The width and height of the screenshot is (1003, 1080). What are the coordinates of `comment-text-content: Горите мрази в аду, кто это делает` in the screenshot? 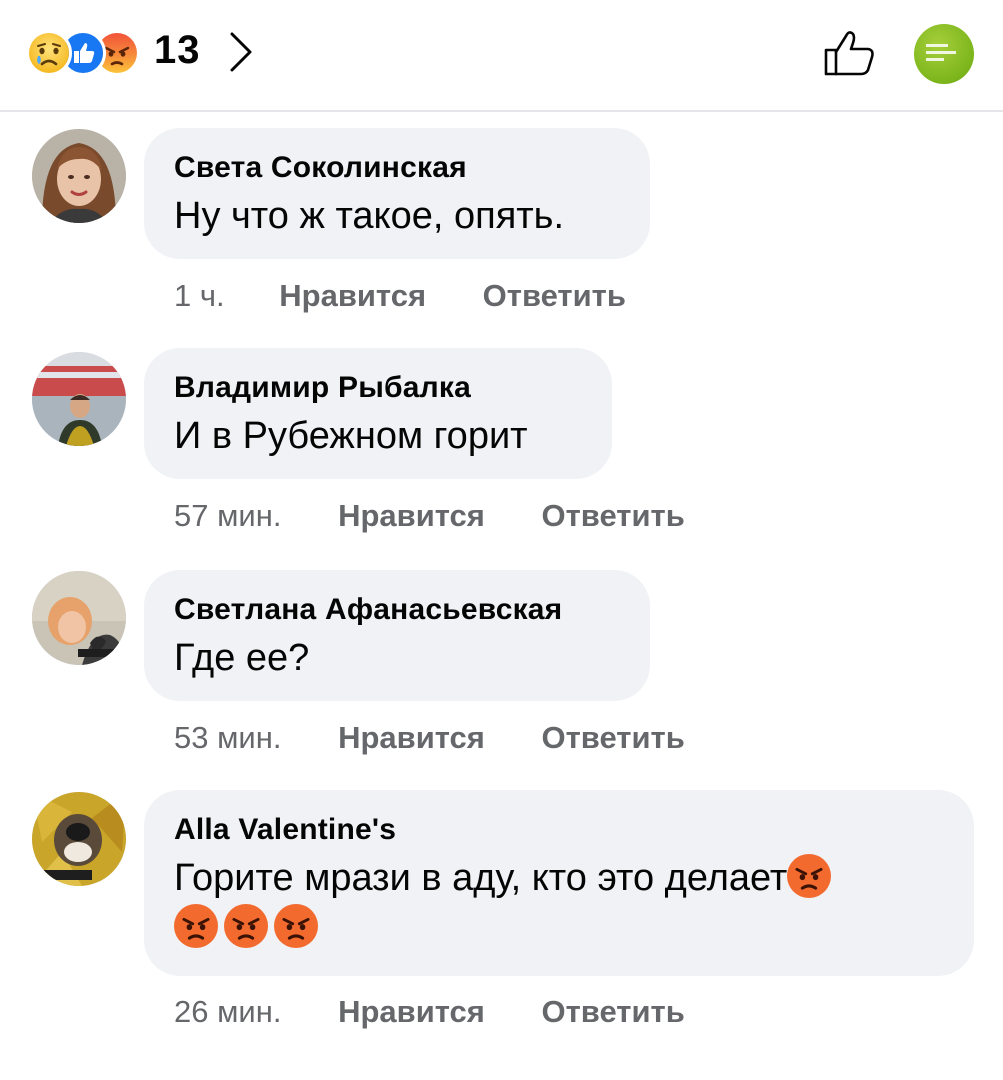 It's located at (481, 878).